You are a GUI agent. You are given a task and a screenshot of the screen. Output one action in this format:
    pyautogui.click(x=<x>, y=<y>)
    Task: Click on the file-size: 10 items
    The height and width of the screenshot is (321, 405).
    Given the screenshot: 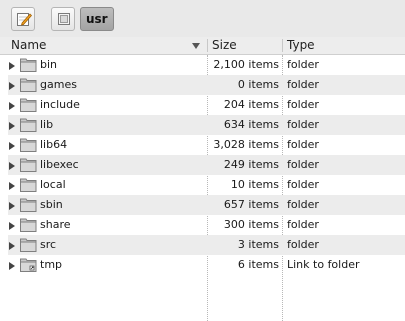 What is the action you would take?
    pyautogui.click(x=254, y=184)
    